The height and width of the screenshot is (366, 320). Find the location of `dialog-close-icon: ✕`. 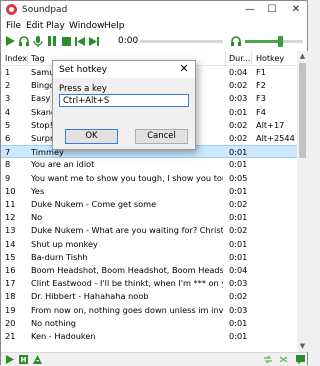

dialog-close-icon: ✕ is located at coordinates (184, 69).